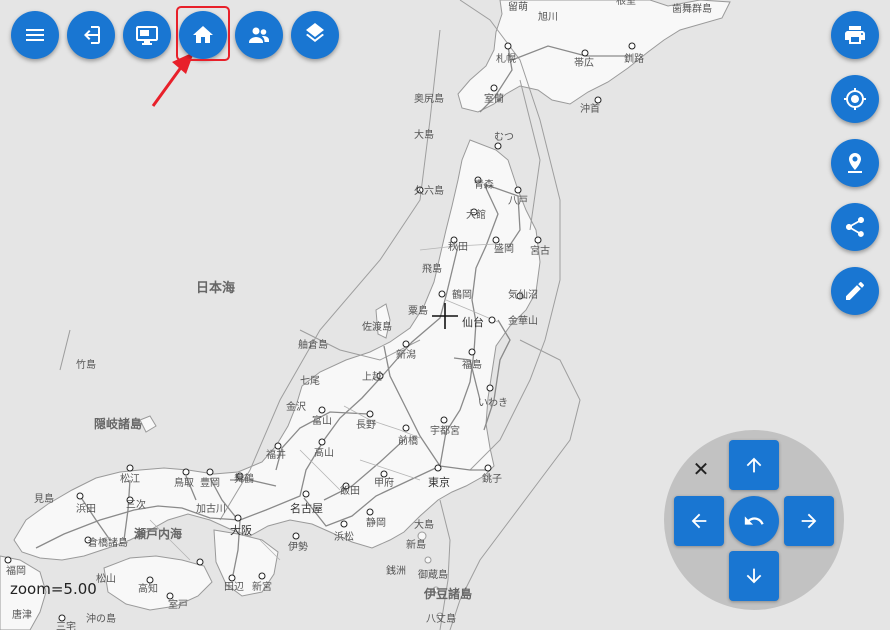 Image resolution: width=890 pixels, height=630 pixels. Describe the element at coordinates (130, 478) in the screenshot. I see `place-label: 松江` at that location.